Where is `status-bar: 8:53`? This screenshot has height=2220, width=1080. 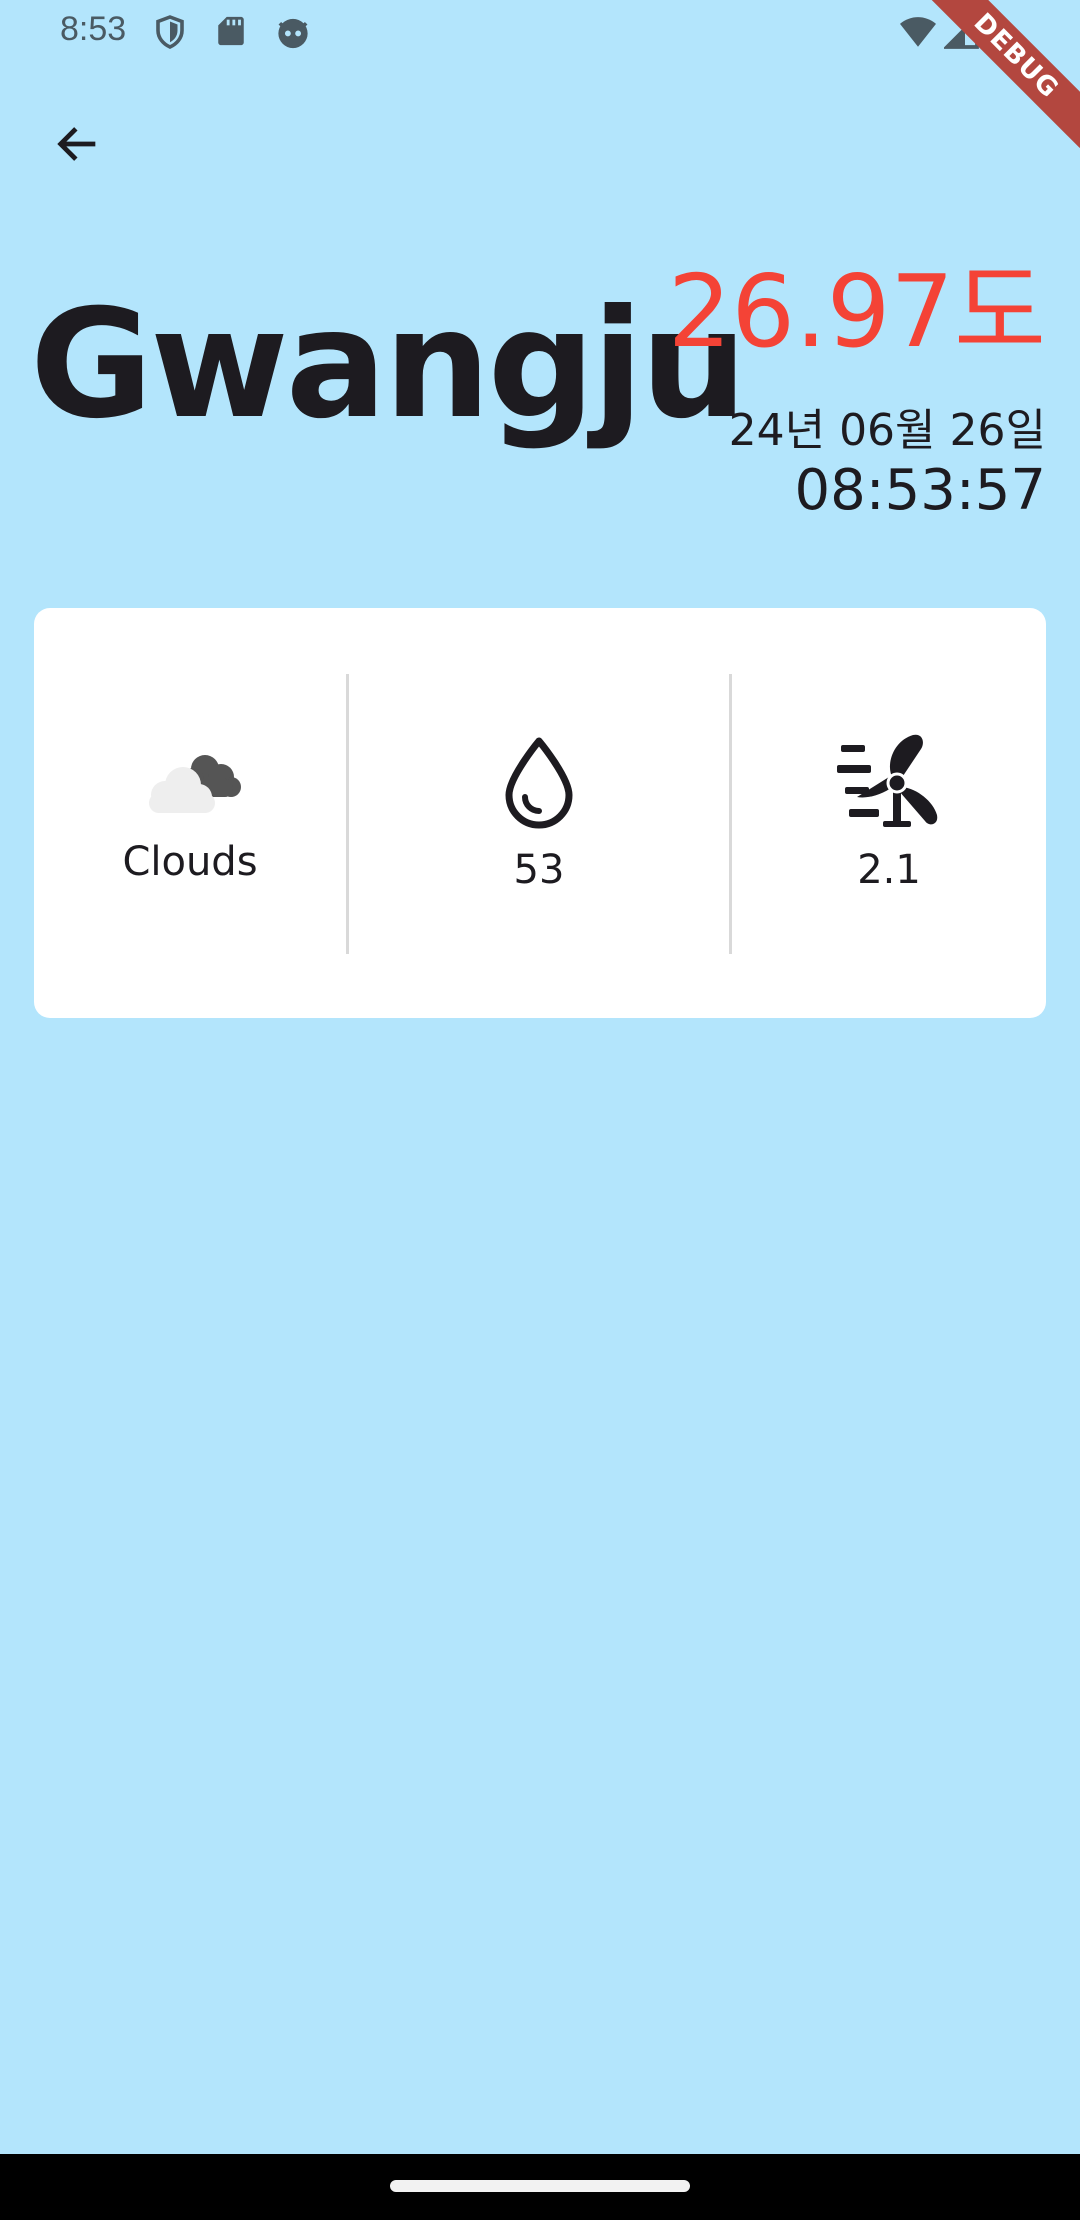
status-bar: 8:53 is located at coordinates (540, 33).